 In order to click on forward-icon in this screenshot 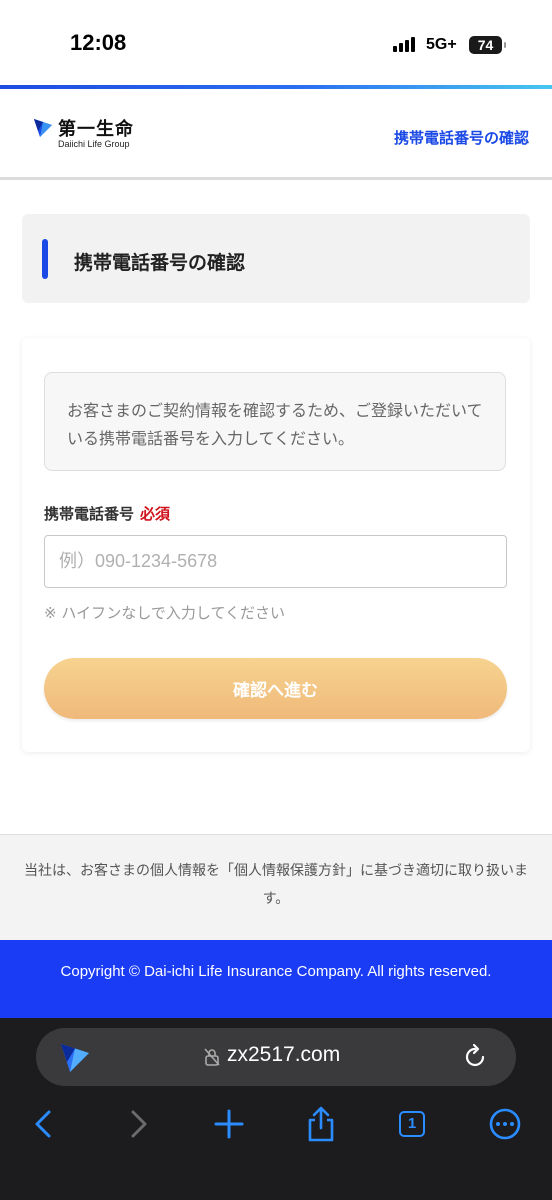, I will do `click(138, 1124)`.